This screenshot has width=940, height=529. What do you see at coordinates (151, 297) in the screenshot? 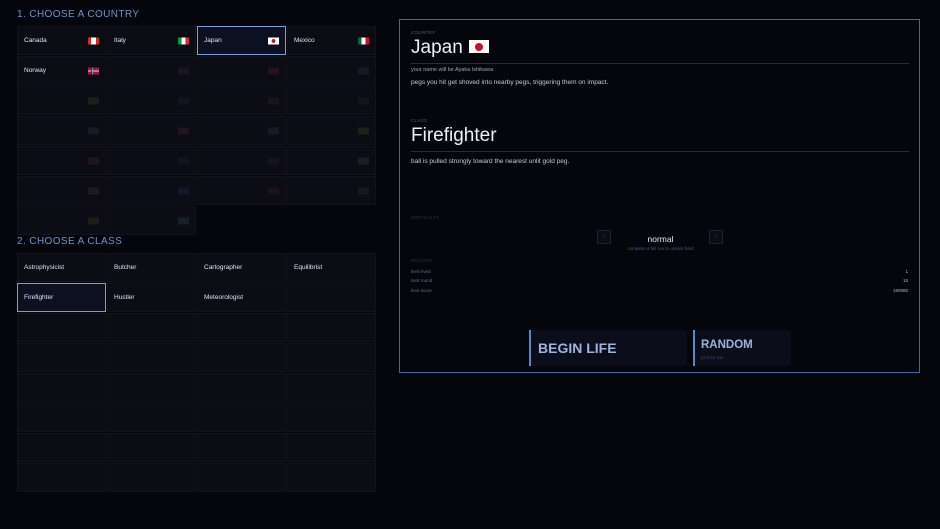
I see `class-option-hustler: Hustler` at bounding box center [151, 297].